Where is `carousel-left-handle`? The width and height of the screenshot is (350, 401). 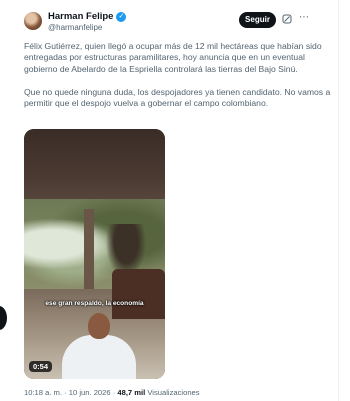 carousel-left-handle is located at coordinates (3, 318).